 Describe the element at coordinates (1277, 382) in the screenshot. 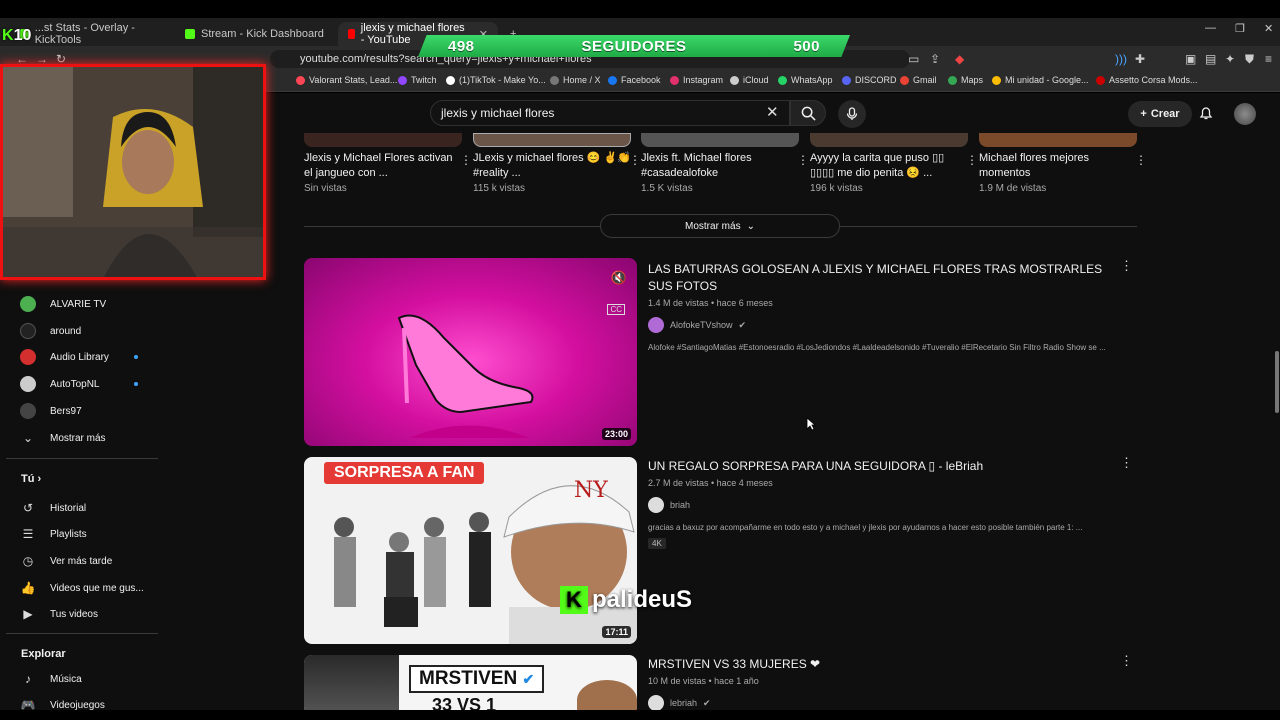

I see `scrollbar-thumb` at that location.